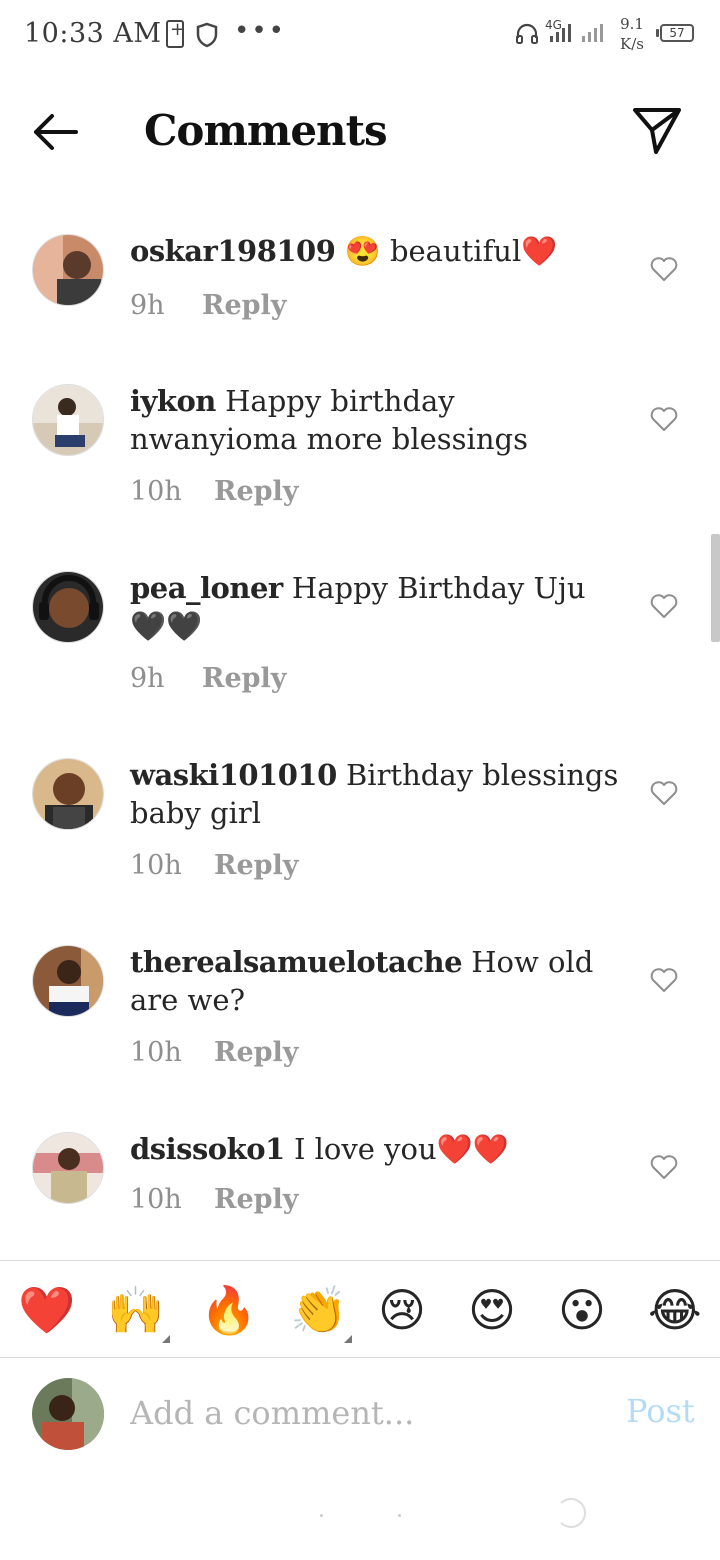 The height and width of the screenshot is (1560, 720). What do you see at coordinates (632, 24) in the screenshot?
I see `network-speed-value: 9.1` at bounding box center [632, 24].